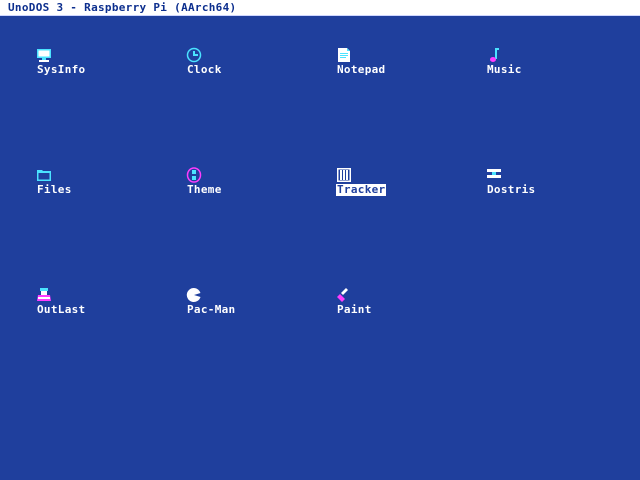 Image resolution: width=640 pixels, height=480 pixels. I want to click on desktop-icon-outlast: OutLast, so click(96, 304).